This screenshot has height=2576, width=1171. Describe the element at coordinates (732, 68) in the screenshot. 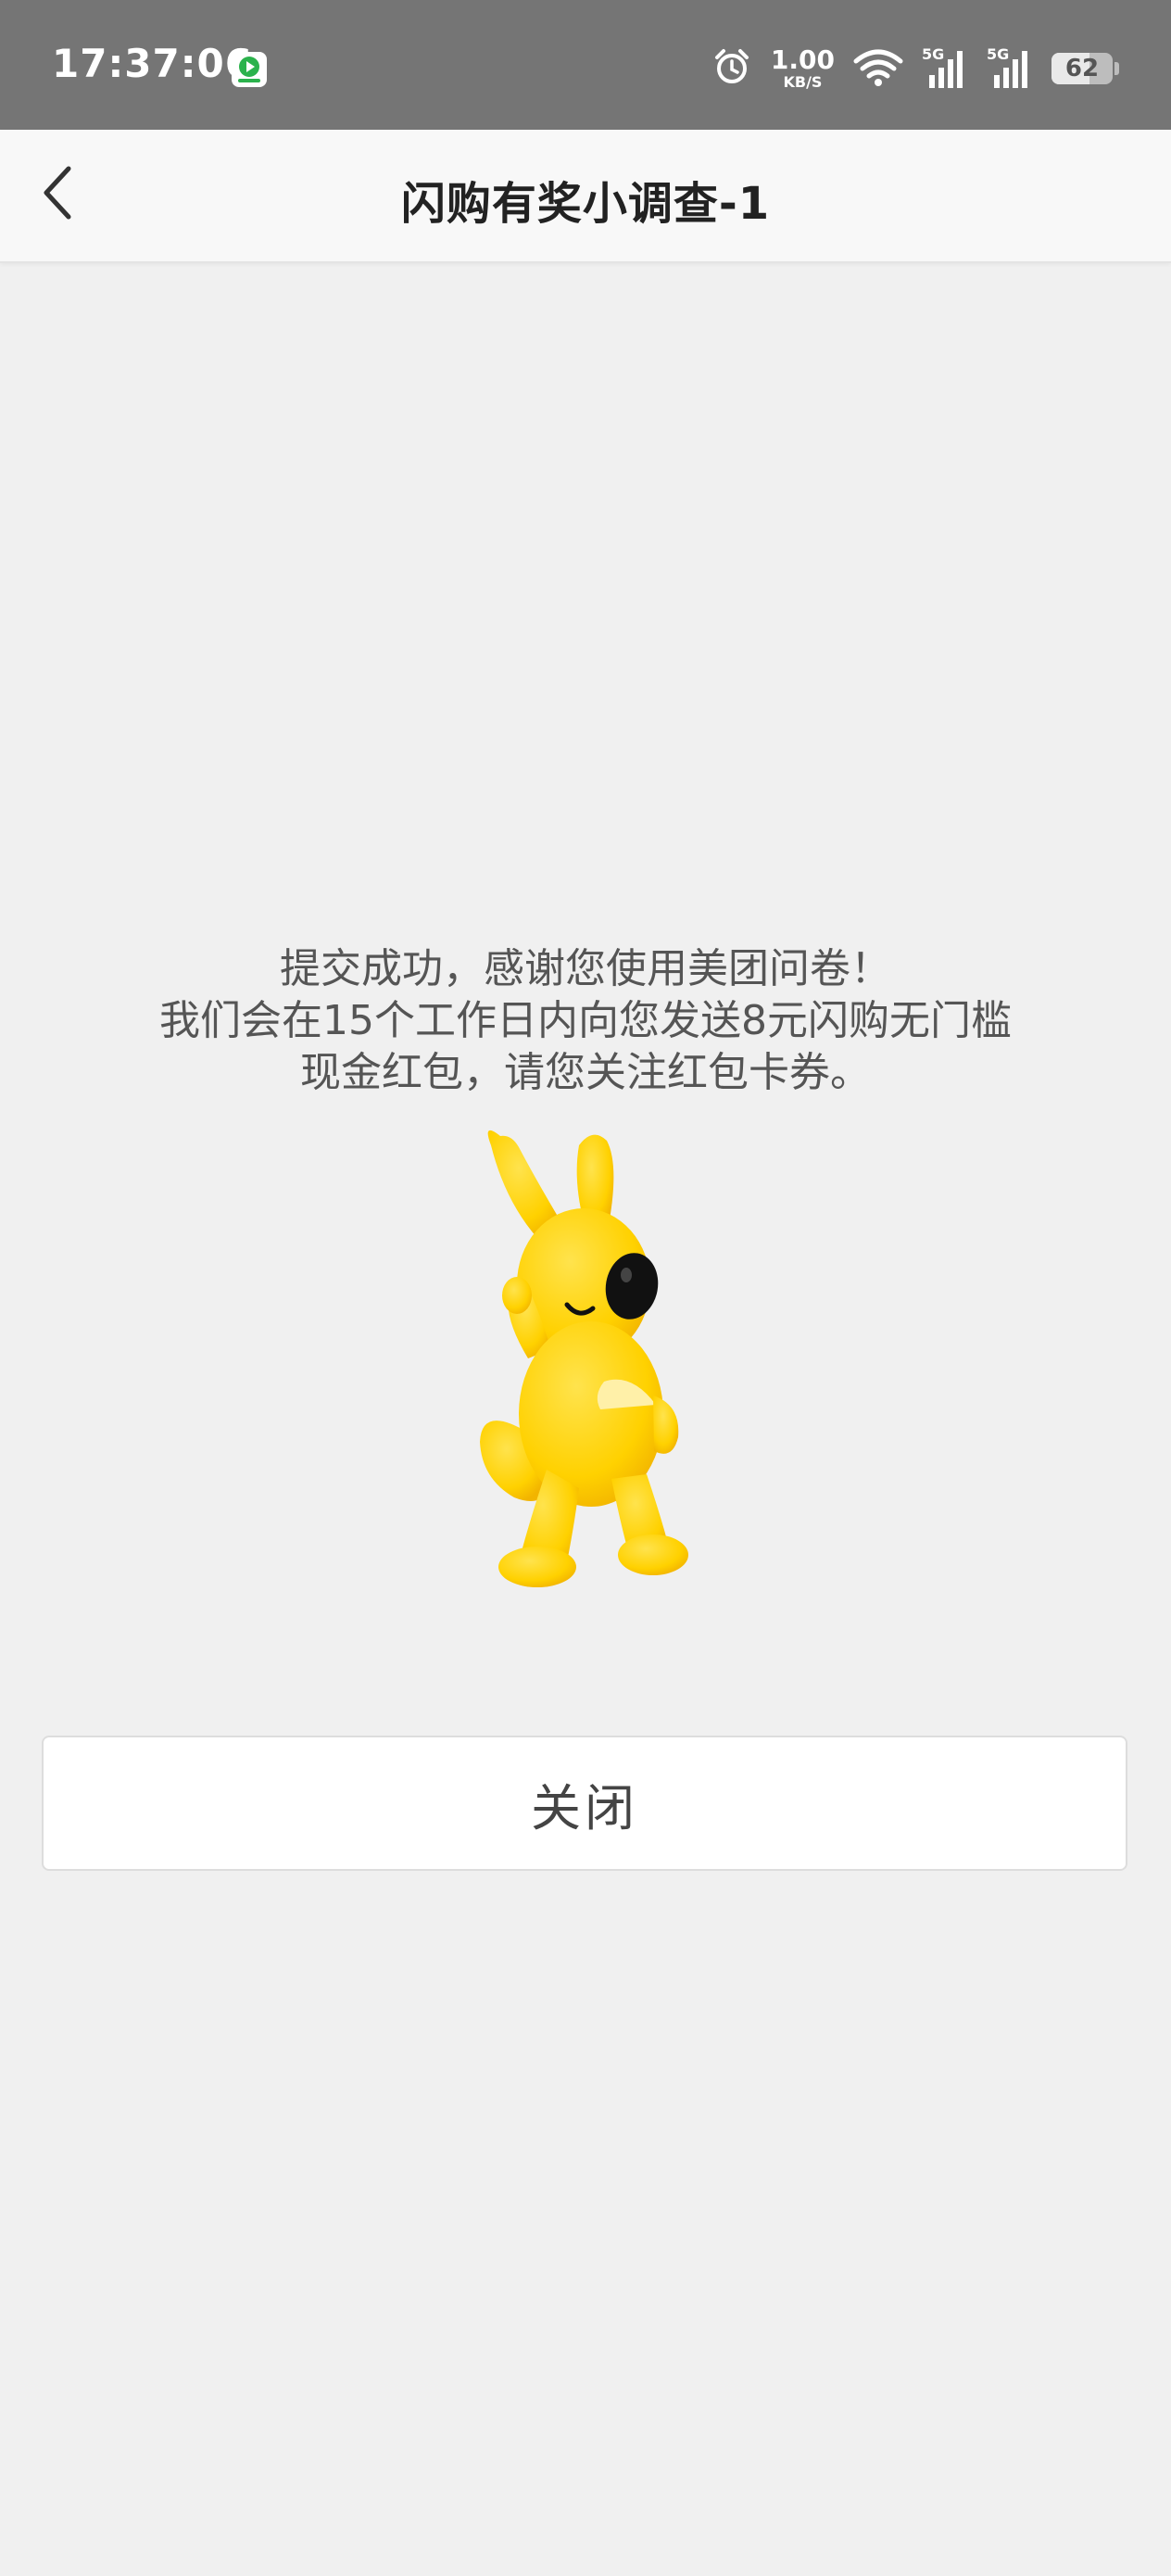

I see `alarm-icon` at that location.